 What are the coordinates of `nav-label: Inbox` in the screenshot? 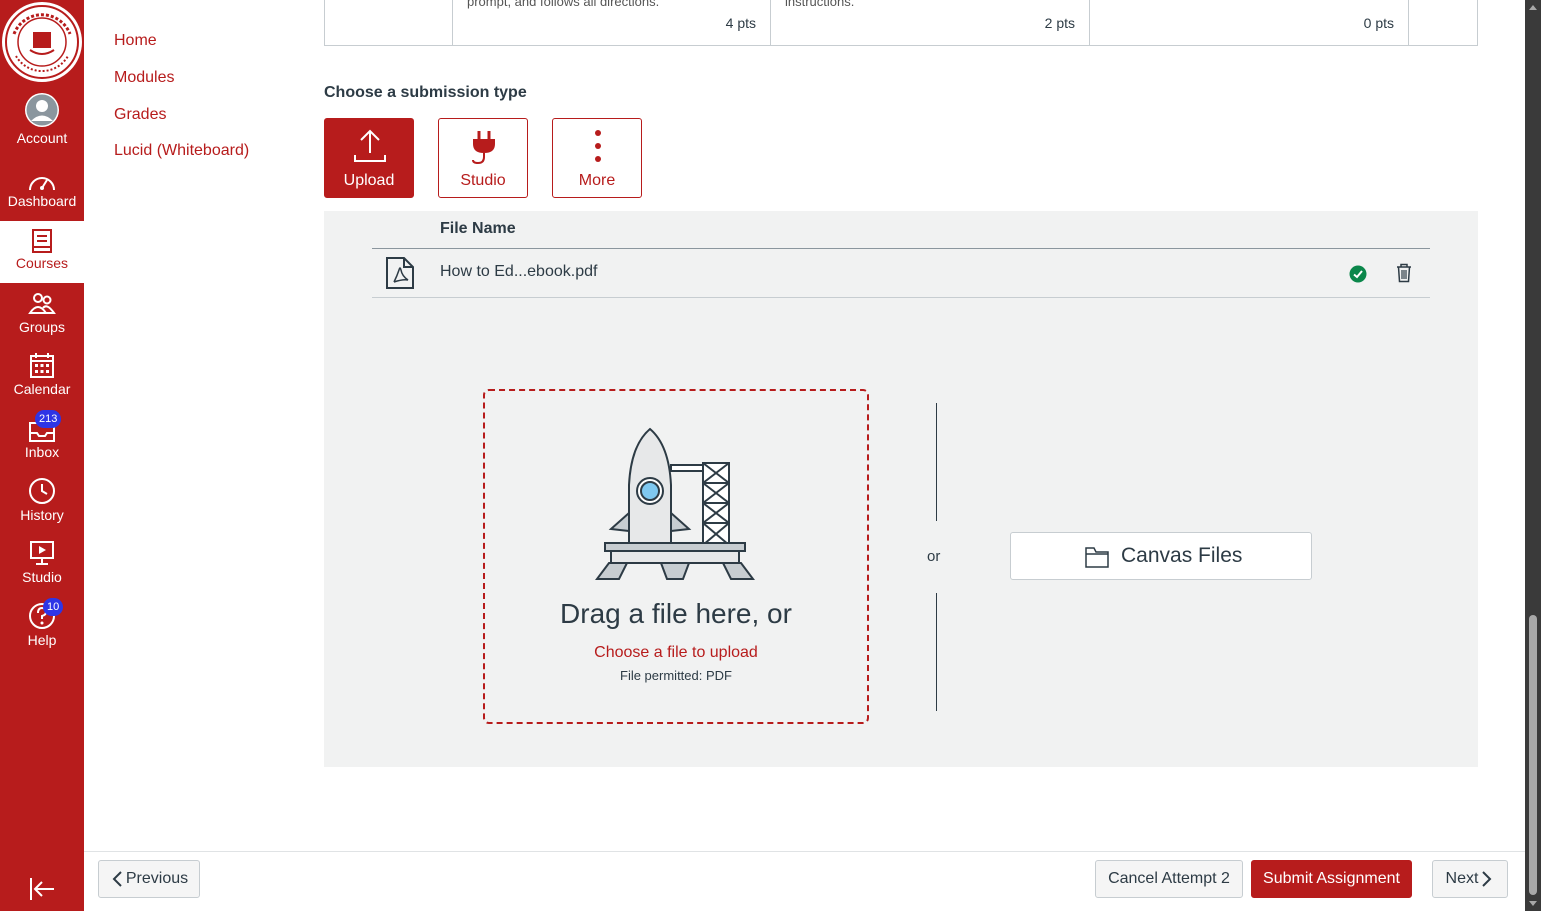 It's located at (42, 452).